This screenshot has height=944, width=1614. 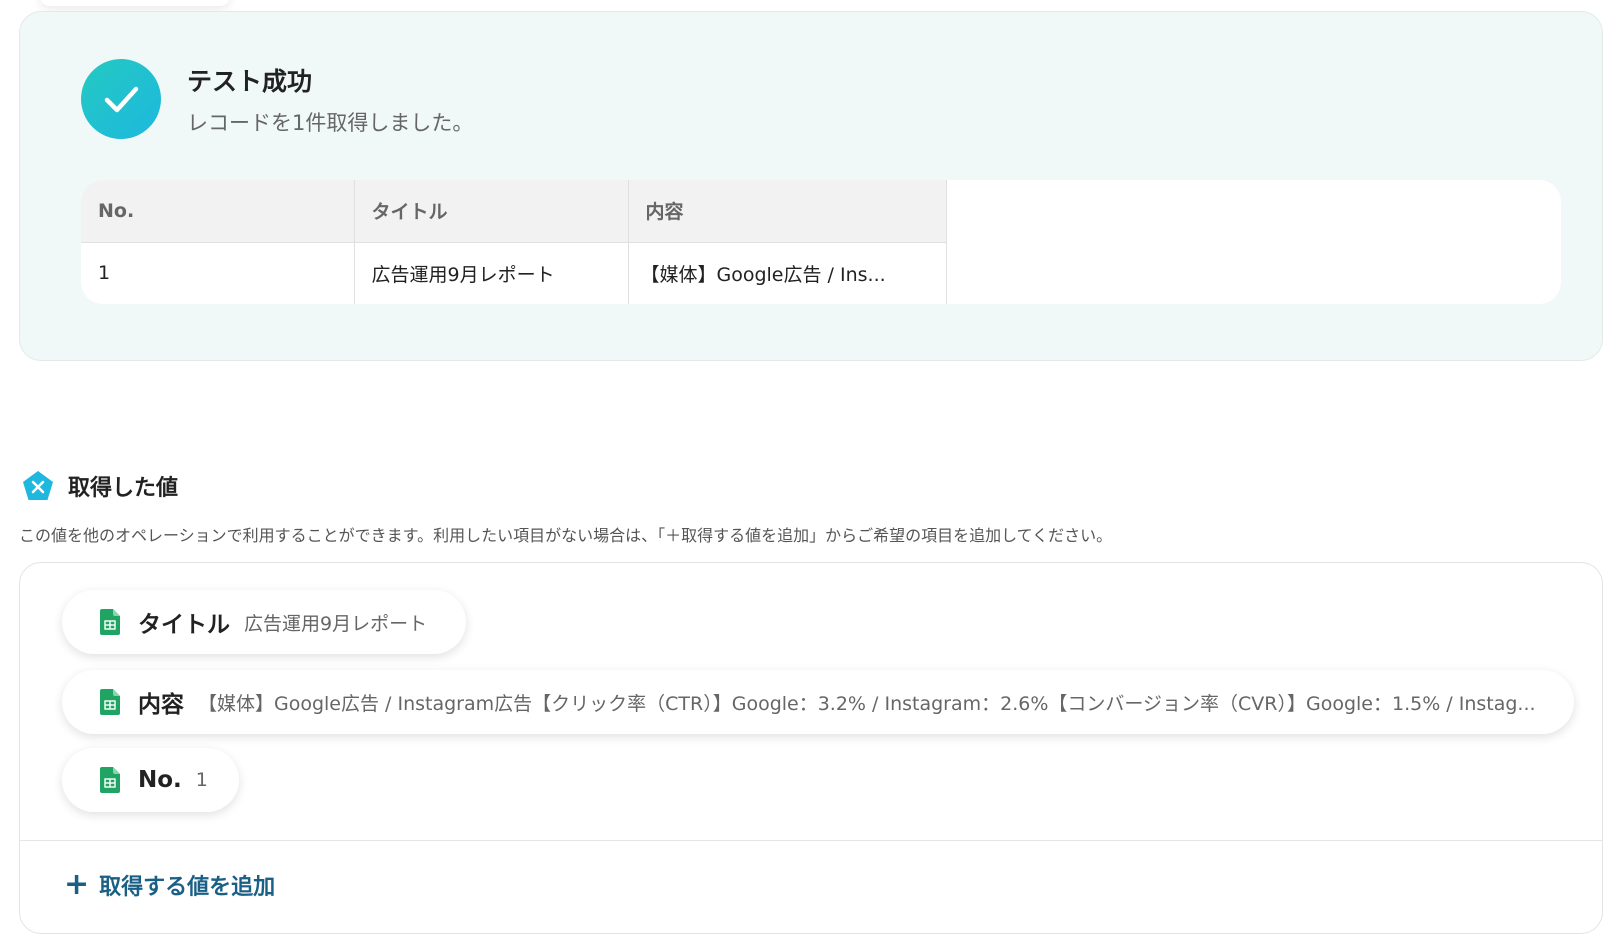 I want to click on section-title: 取得した値, so click(x=123, y=488).